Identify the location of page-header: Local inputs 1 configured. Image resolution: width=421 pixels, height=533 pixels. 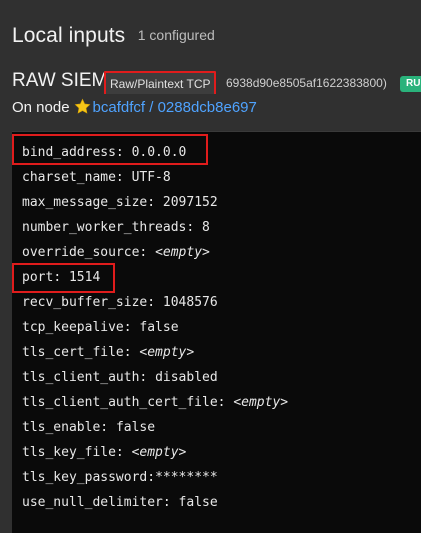
(113, 39).